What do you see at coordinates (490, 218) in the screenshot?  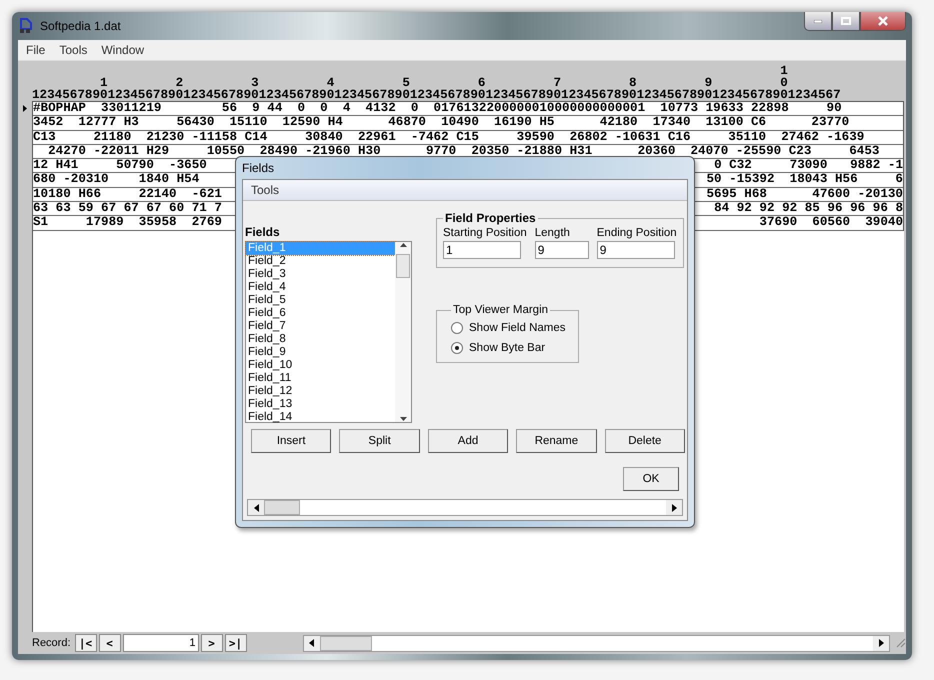 I see `group-title: Field Properties` at bounding box center [490, 218].